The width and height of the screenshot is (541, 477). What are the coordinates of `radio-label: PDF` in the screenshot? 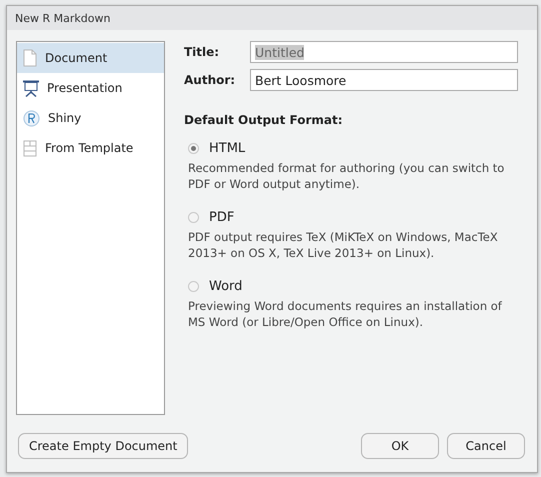 It's located at (221, 217).